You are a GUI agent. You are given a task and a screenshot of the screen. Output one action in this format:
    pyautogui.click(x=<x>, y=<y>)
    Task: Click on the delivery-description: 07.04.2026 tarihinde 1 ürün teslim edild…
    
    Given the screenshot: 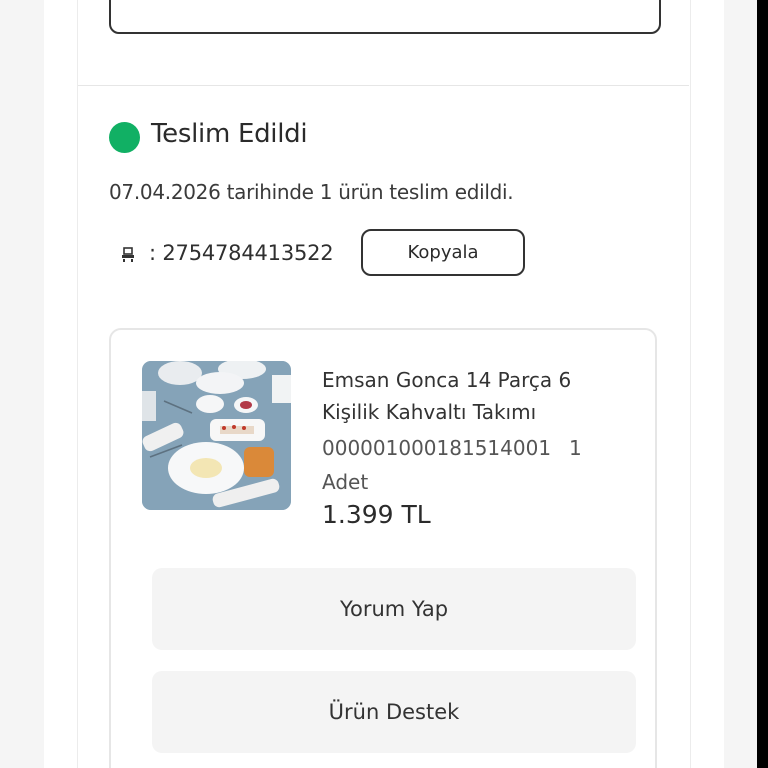 What is the action you would take?
    pyautogui.click(x=311, y=192)
    